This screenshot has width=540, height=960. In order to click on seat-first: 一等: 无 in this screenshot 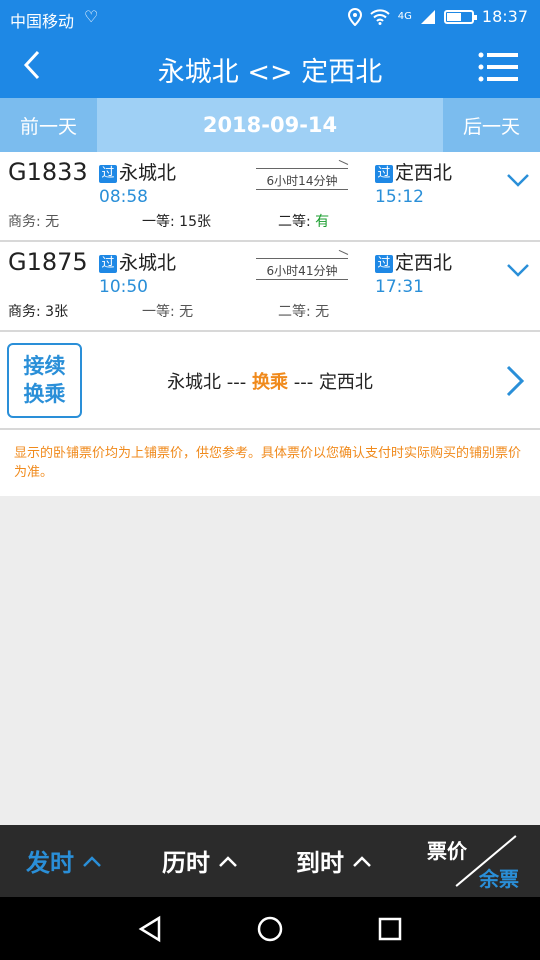, I will do `click(167, 311)`.